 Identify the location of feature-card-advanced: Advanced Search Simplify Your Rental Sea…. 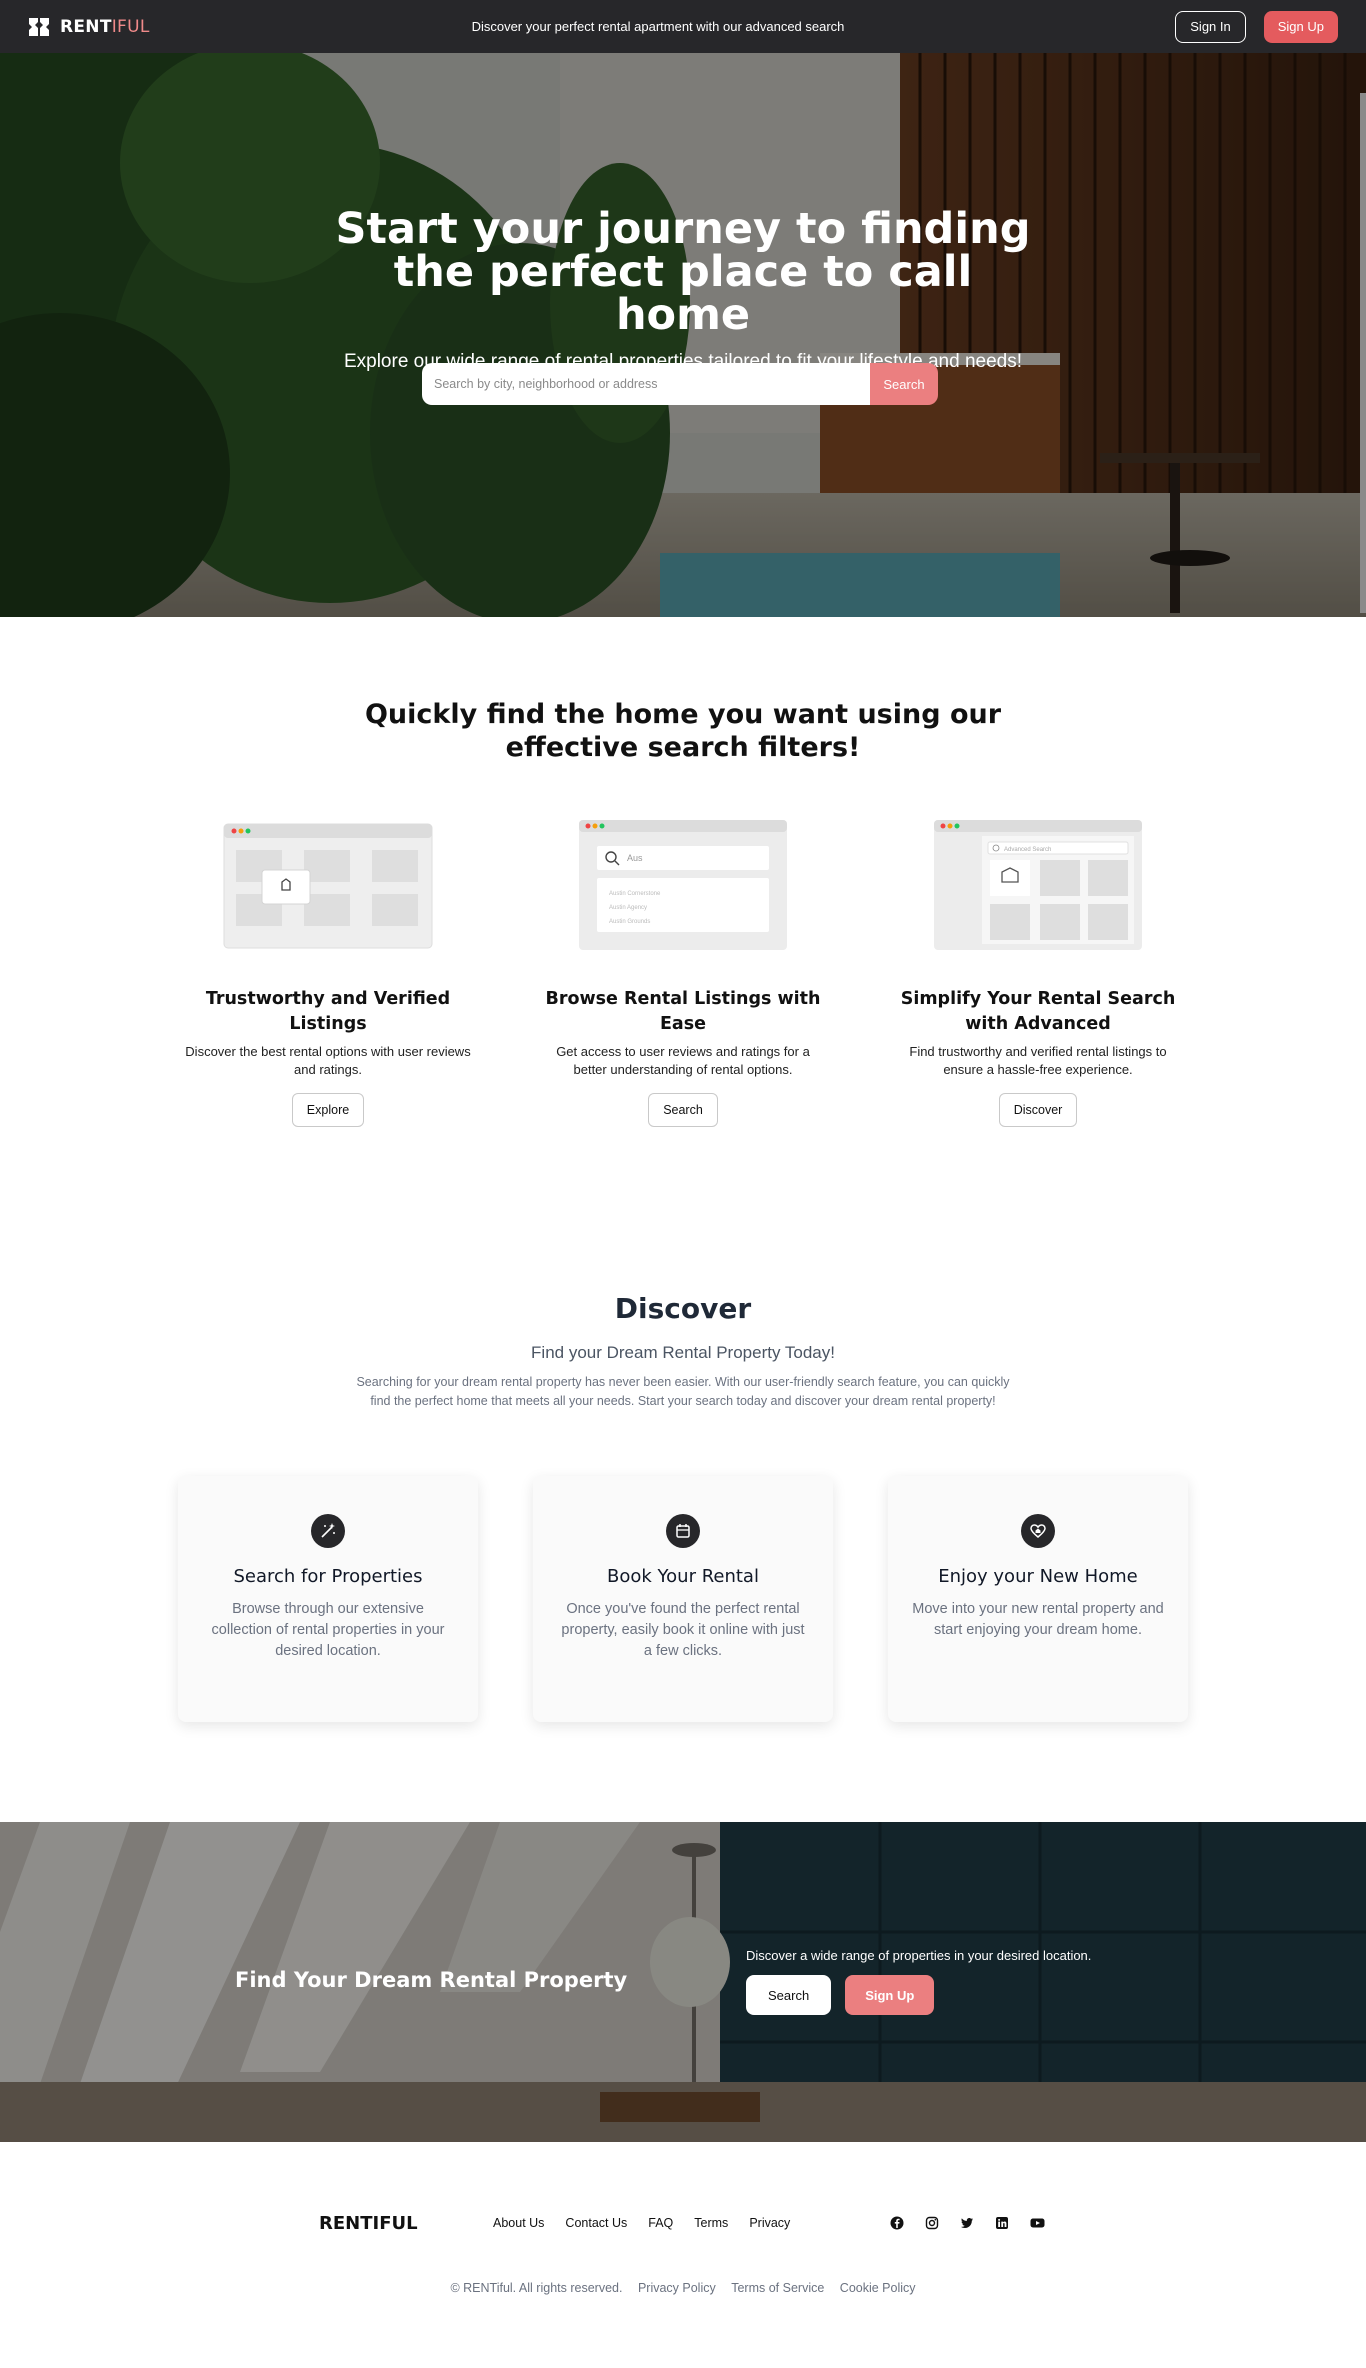
(1038, 972).